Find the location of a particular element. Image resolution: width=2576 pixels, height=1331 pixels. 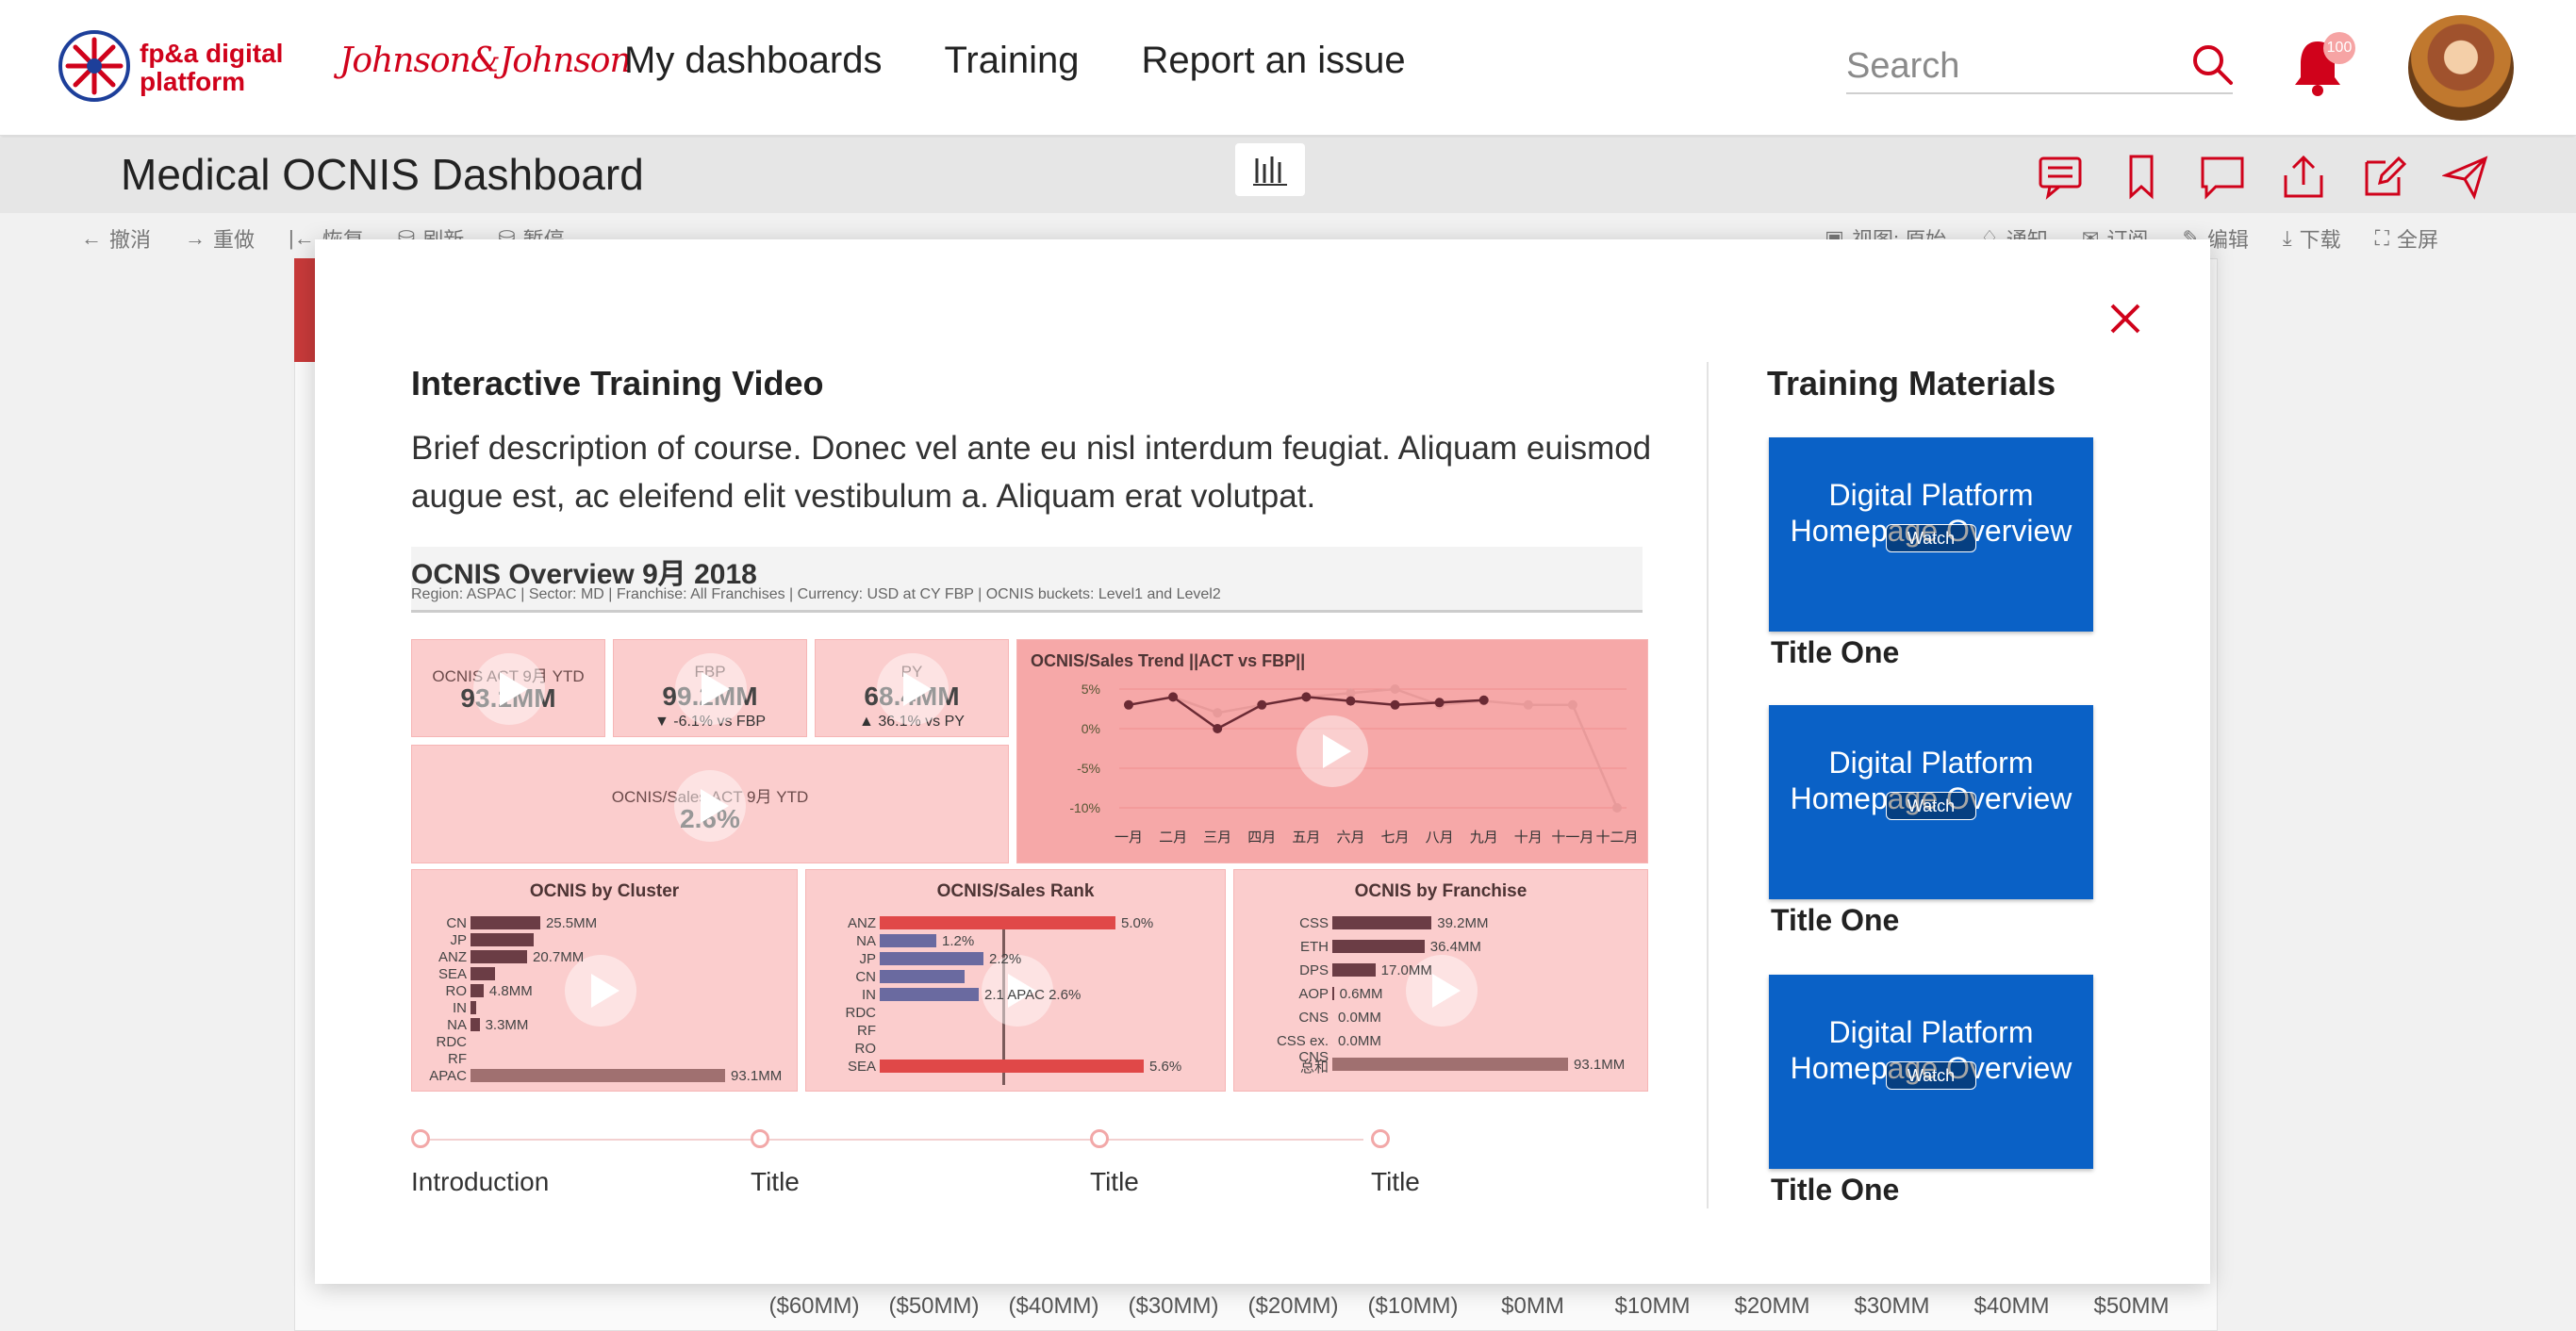

kpi-ratio-tile: OCNIS/Sales ACT 9月 YTD 2.6% is located at coordinates (710, 804).